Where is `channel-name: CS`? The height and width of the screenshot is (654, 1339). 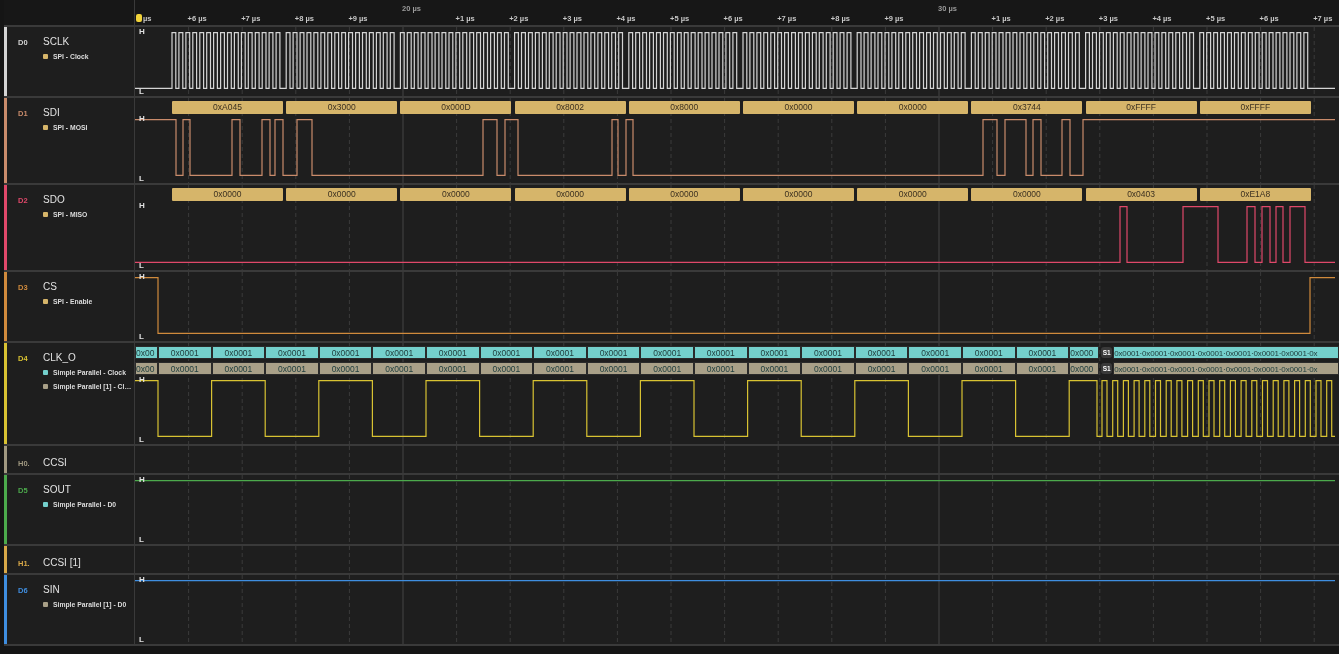
channel-name: CS is located at coordinates (50, 286).